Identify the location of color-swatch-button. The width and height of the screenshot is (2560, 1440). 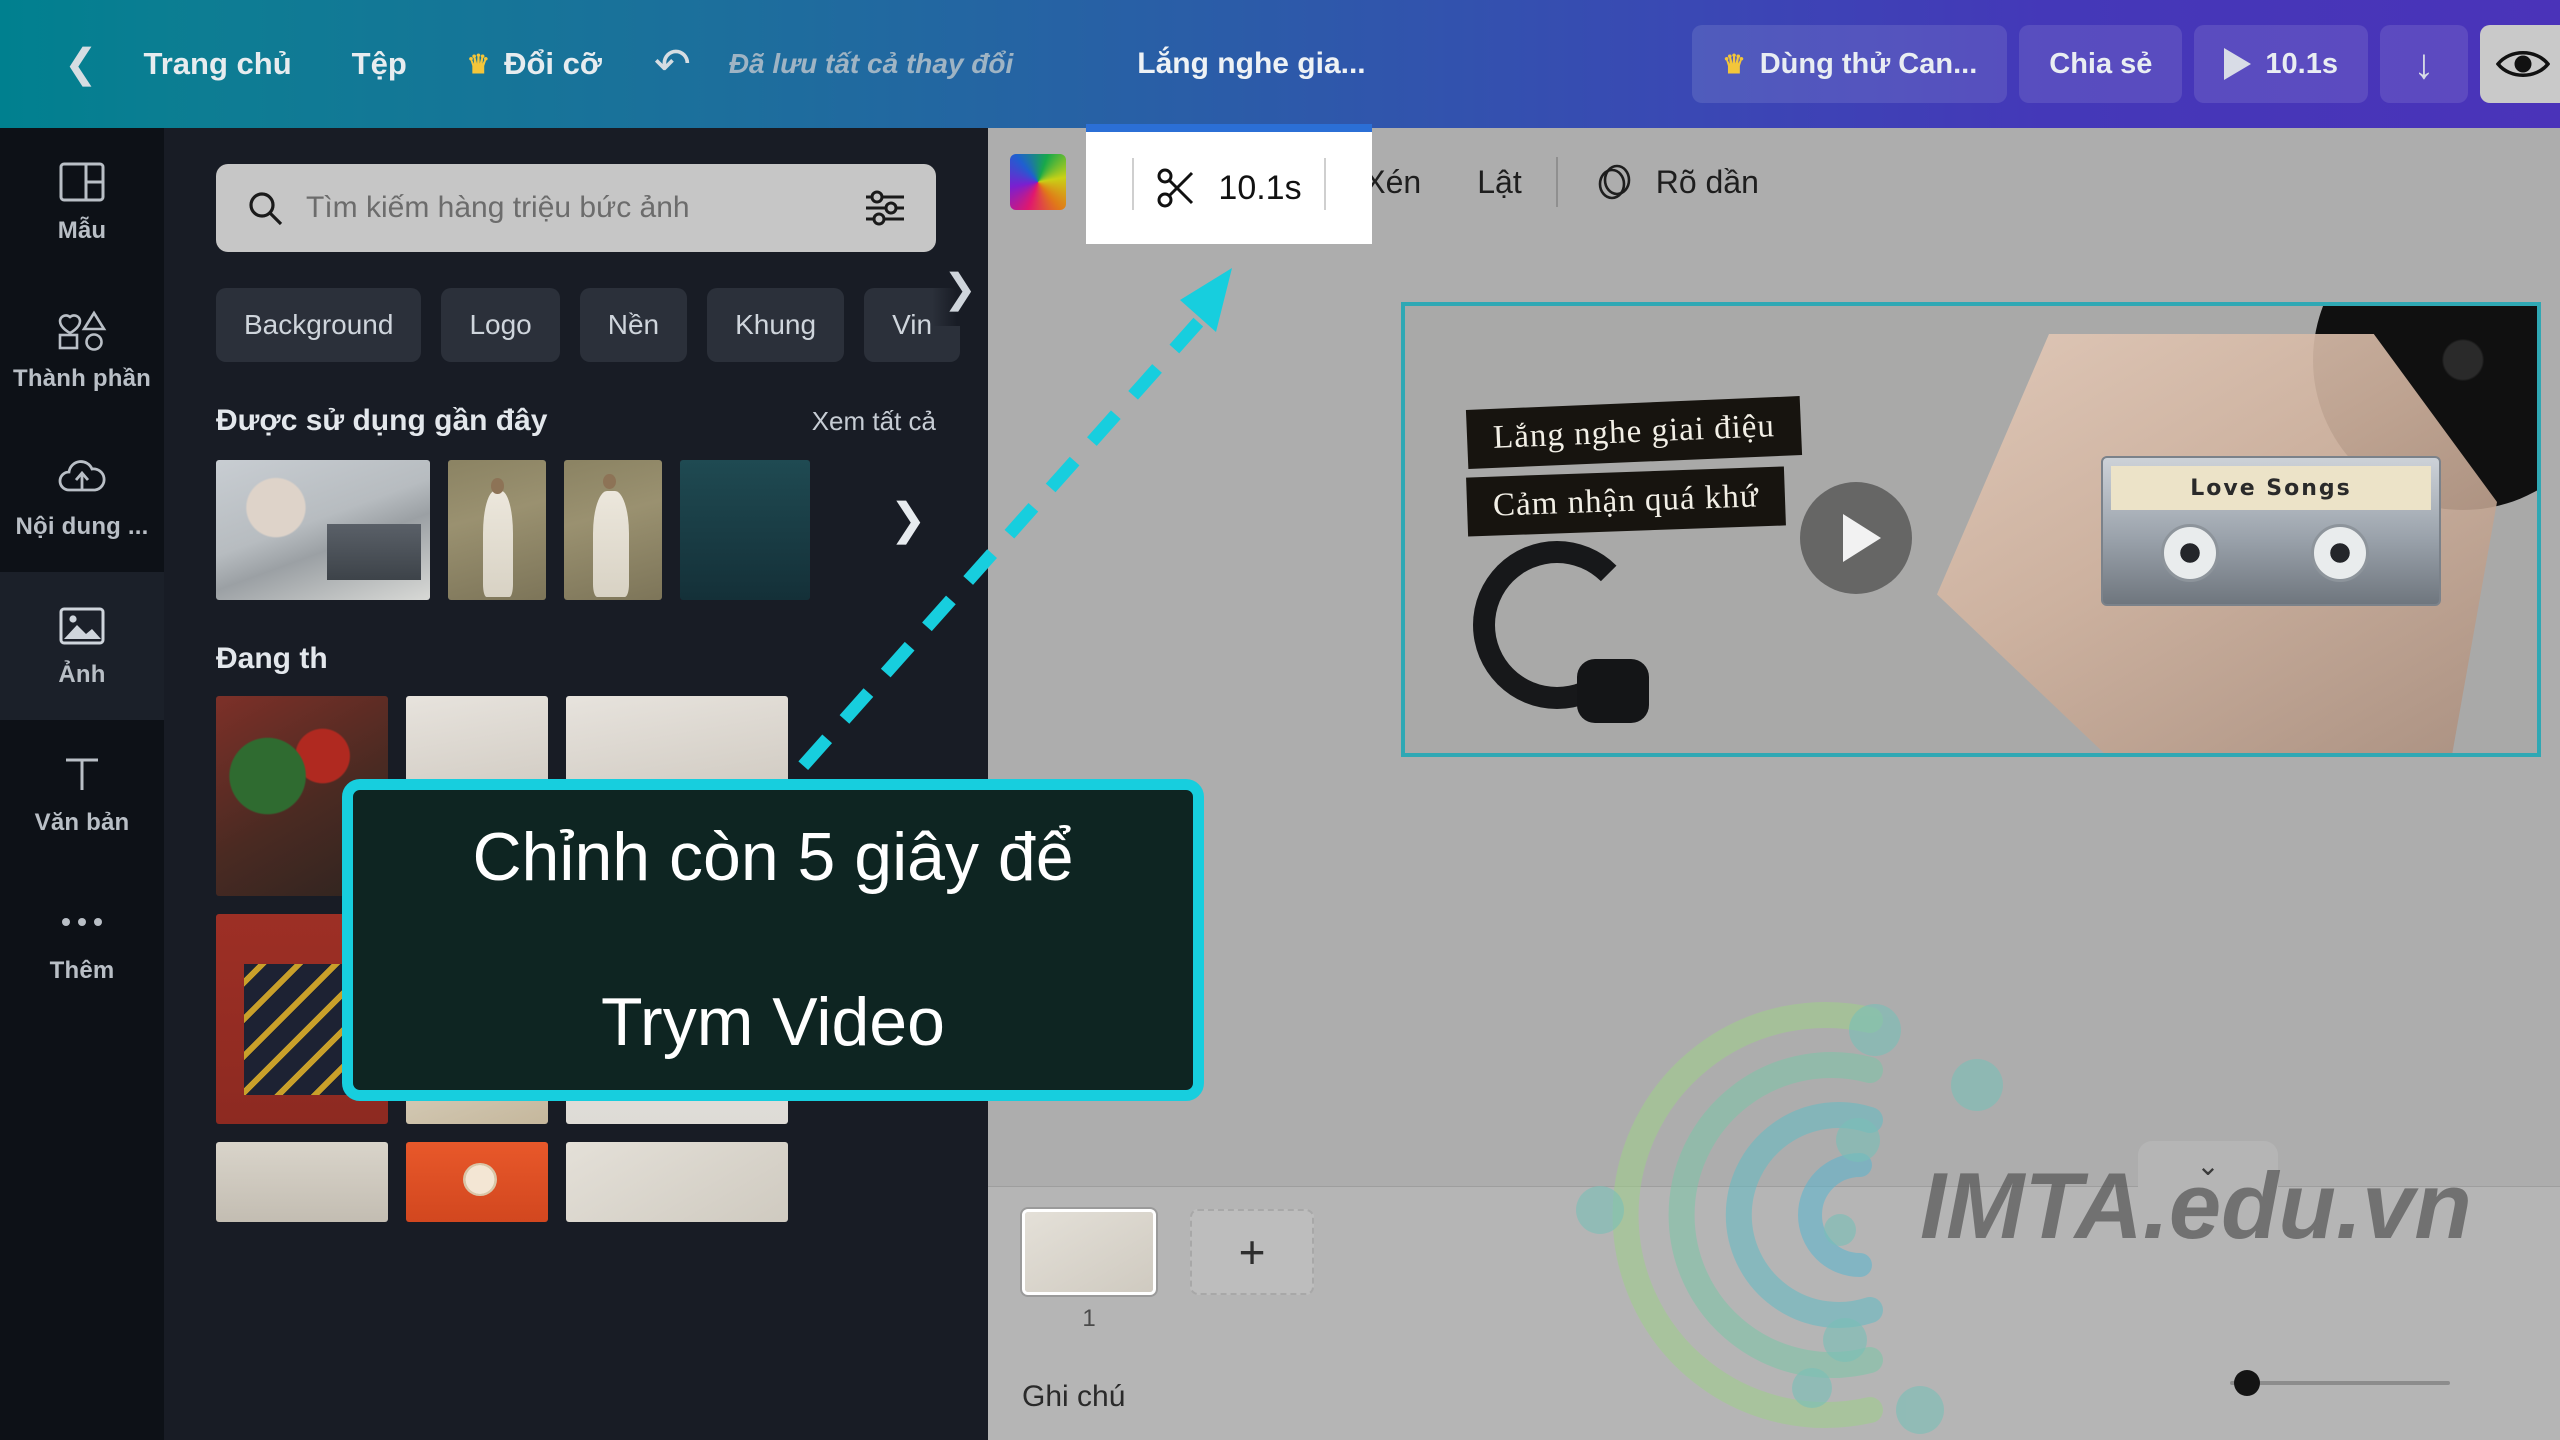
(1038, 182).